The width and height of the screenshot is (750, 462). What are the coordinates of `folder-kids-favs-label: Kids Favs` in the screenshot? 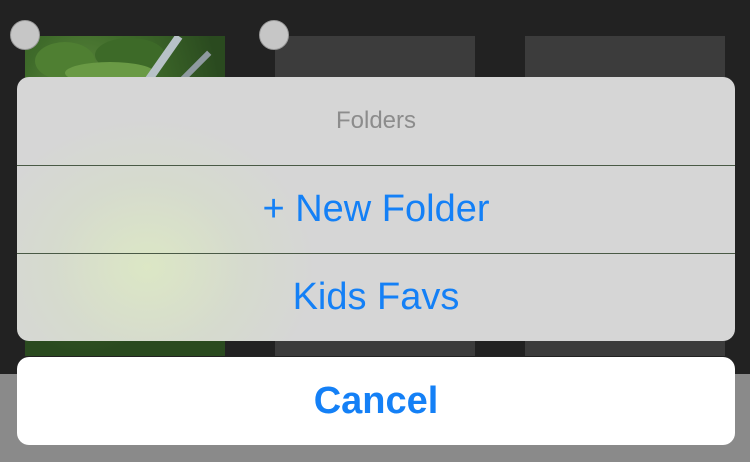 It's located at (376, 297).